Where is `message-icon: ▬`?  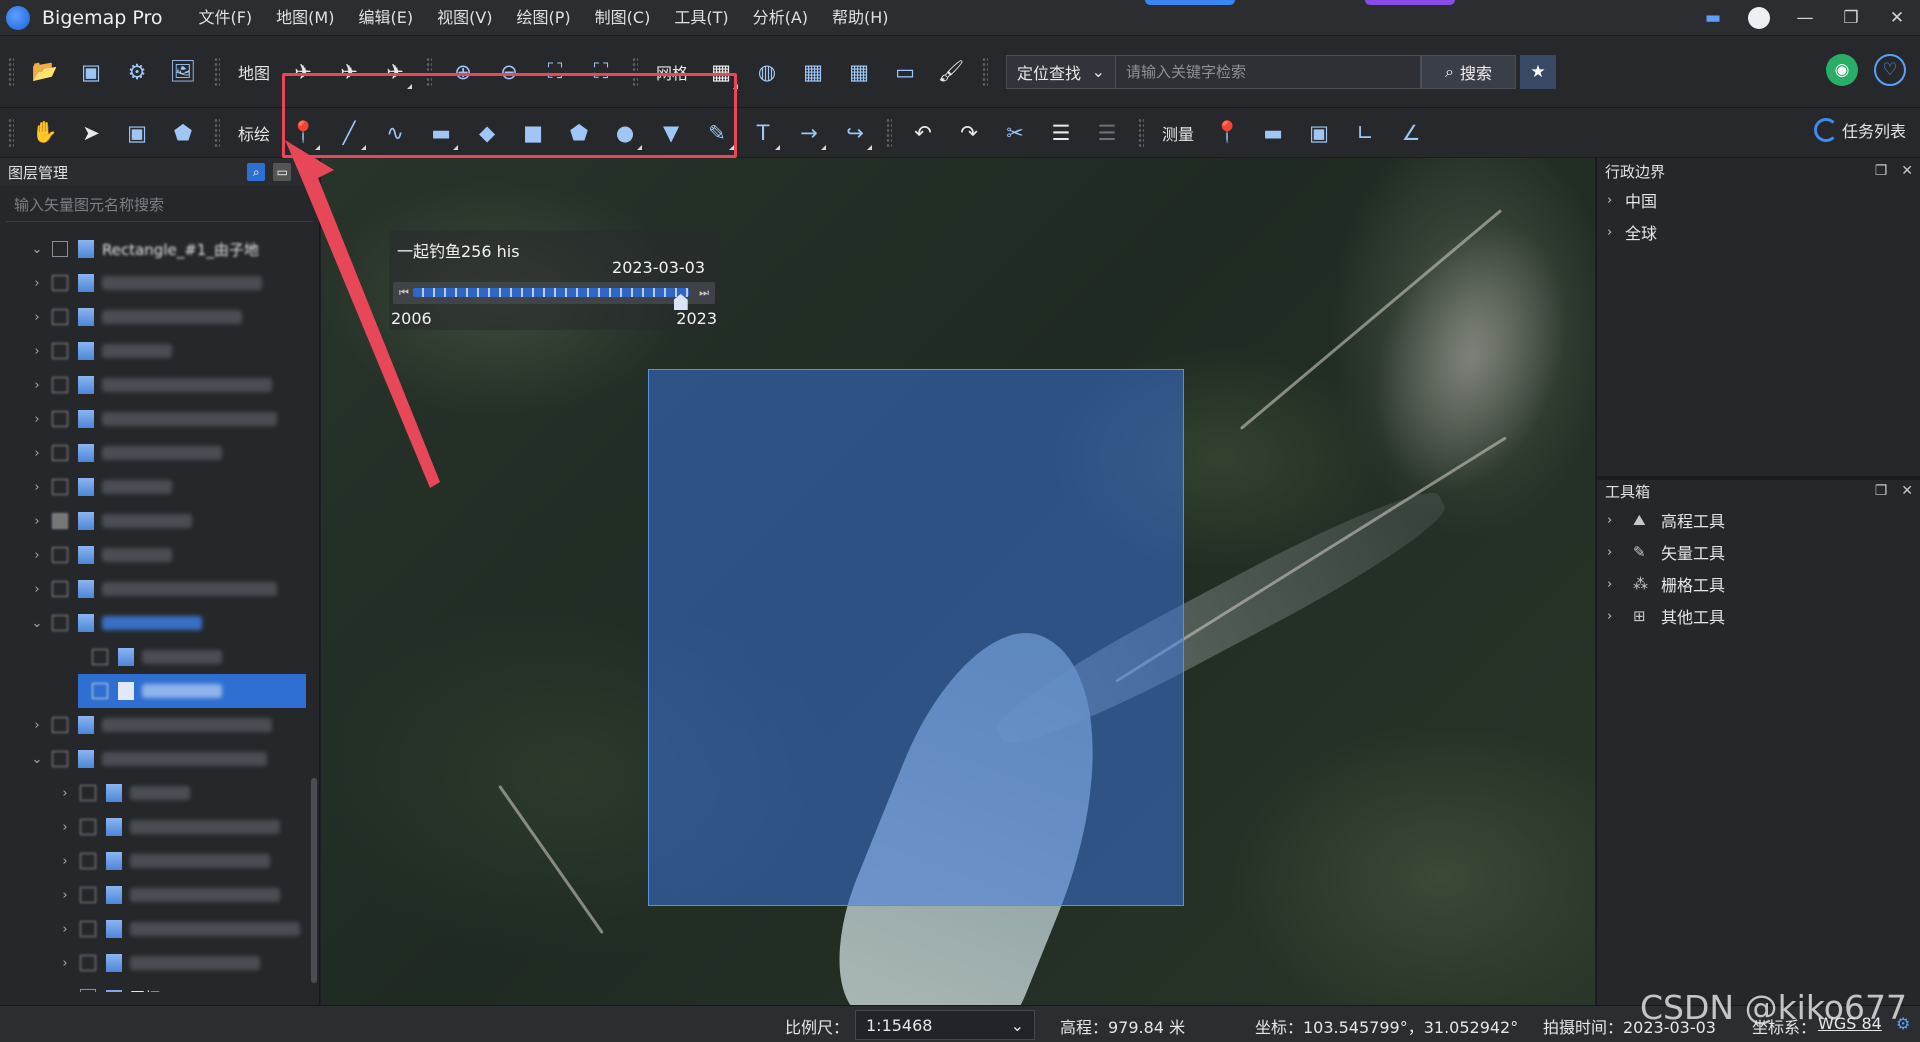
message-icon: ▬ is located at coordinates (1713, 18).